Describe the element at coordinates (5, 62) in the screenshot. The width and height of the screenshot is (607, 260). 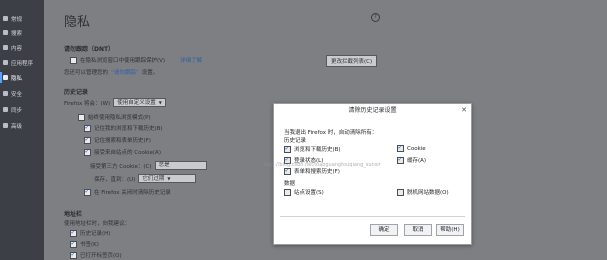
I see `apps-icon` at that location.